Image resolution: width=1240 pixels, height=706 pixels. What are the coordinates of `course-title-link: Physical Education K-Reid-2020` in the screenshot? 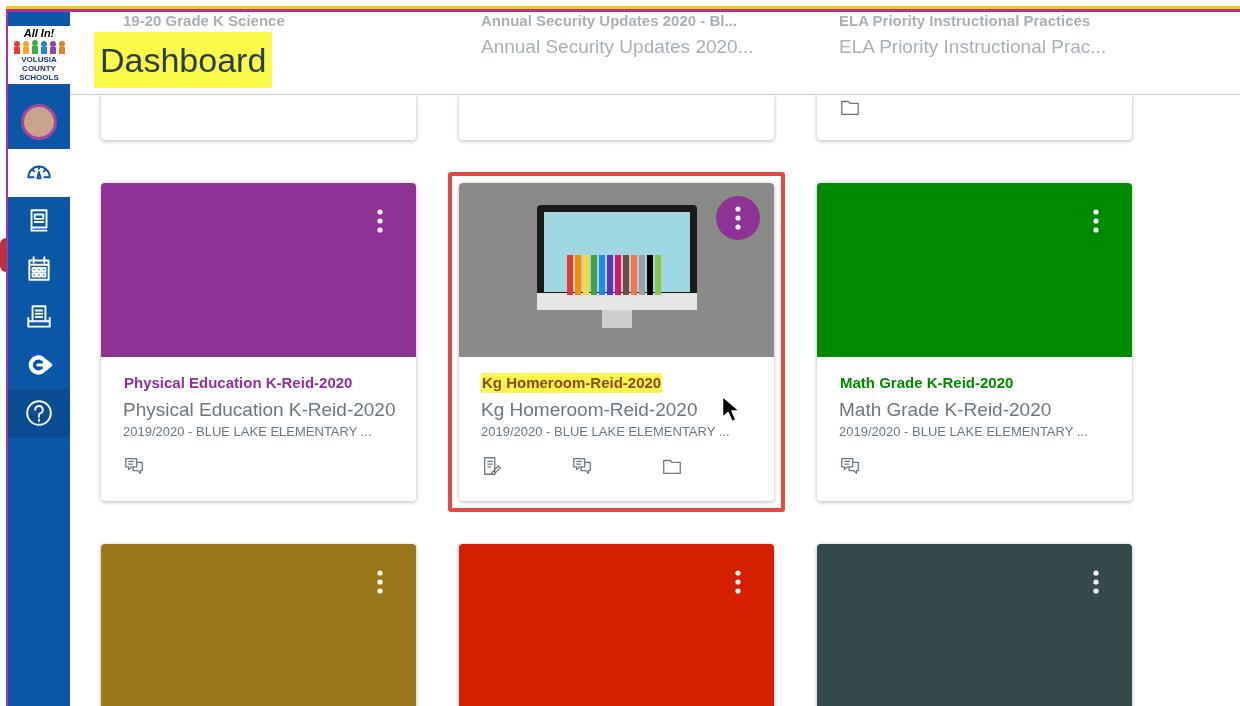 It's located at (238, 383).